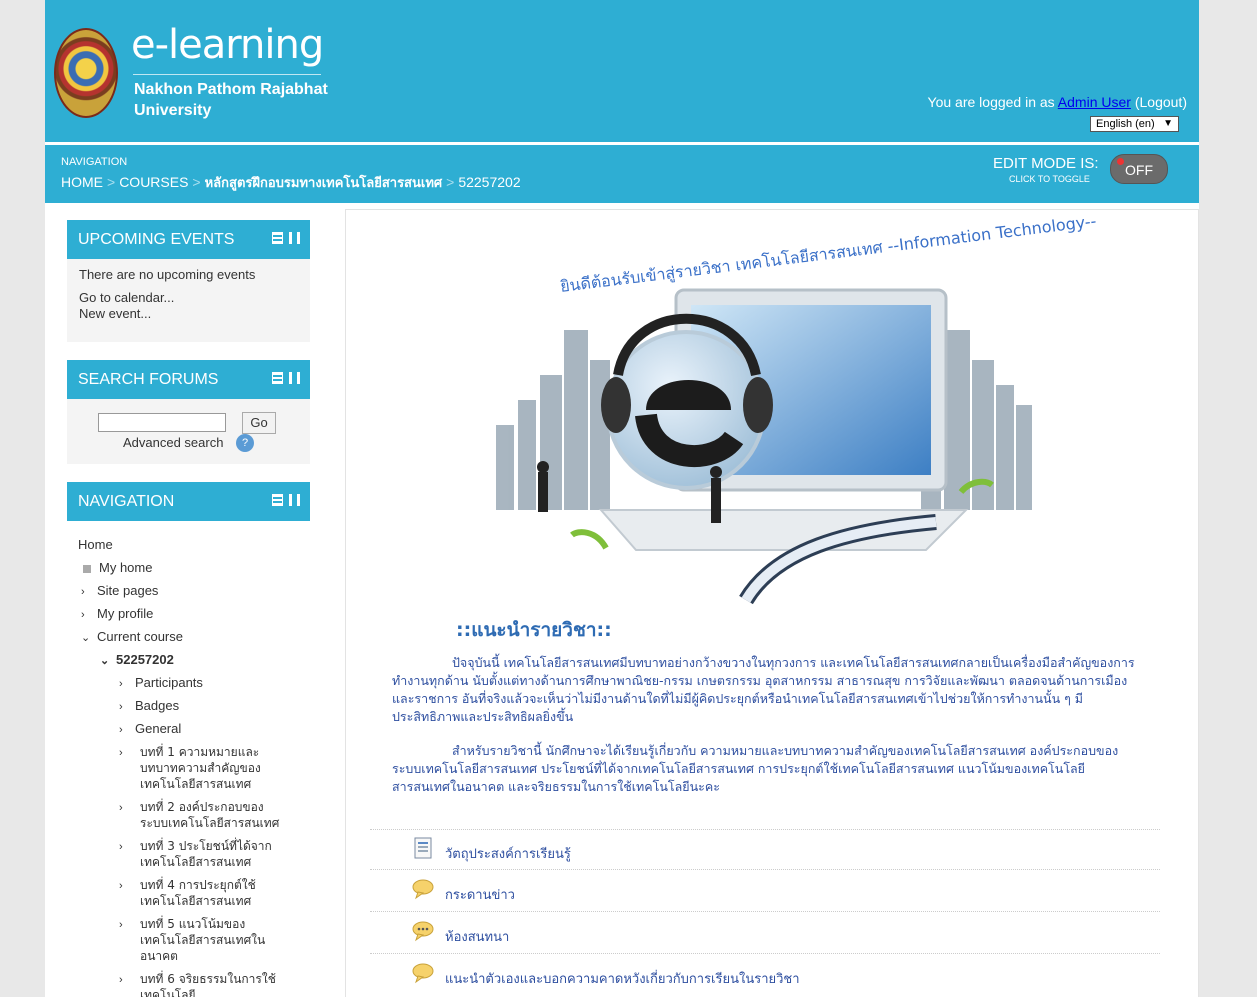 Image resolution: width=1257 pixels, height=997 pixels. I want to click on activity-label: ห้องสนทนา, so click(477, 937).